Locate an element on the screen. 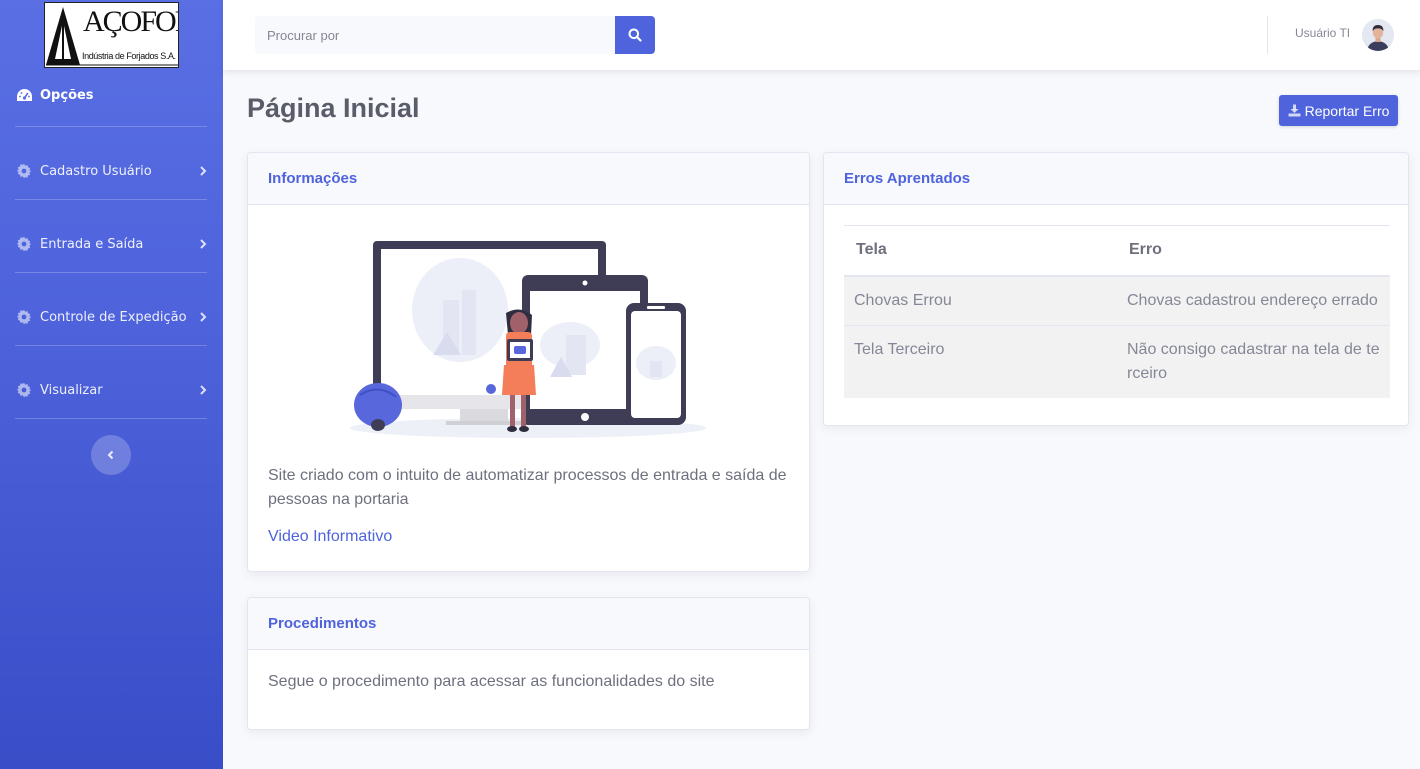  report-error-label: Reportar Erro is located at coordinates (1347, 110).